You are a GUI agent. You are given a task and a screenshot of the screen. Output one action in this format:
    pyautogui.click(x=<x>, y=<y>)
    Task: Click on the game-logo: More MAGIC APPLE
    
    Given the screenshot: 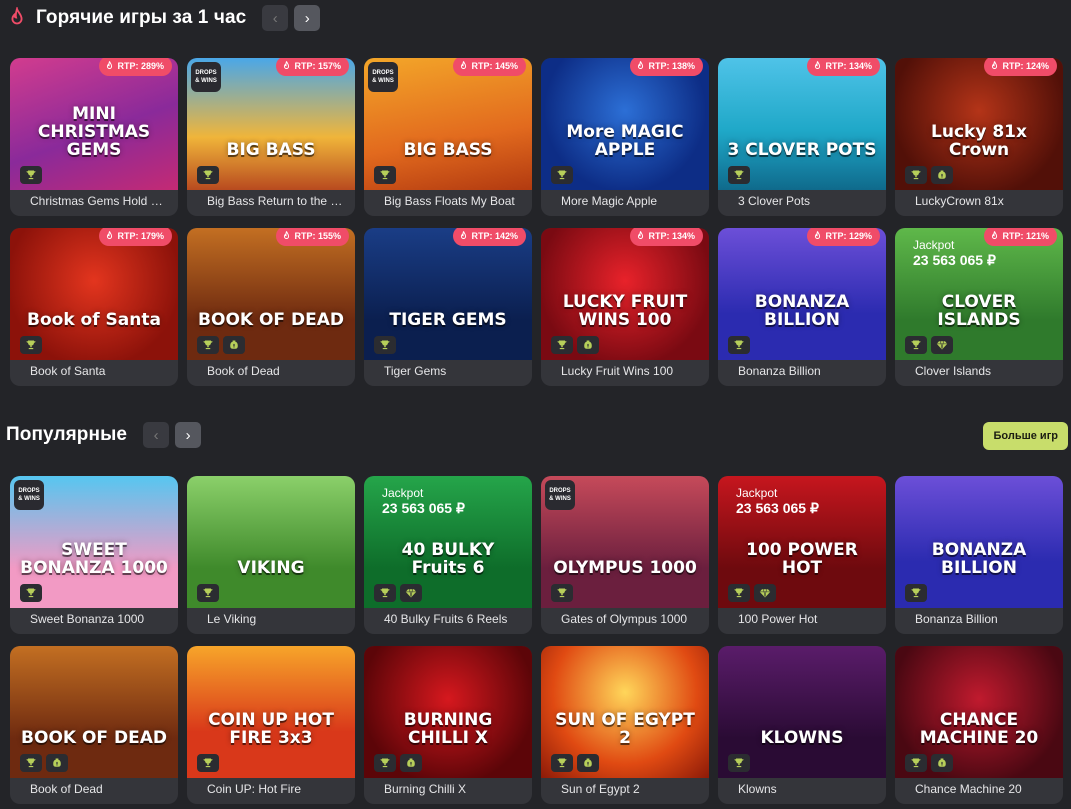 What is the action you would take?
    pyautogui.click(x=625, y=141)
    